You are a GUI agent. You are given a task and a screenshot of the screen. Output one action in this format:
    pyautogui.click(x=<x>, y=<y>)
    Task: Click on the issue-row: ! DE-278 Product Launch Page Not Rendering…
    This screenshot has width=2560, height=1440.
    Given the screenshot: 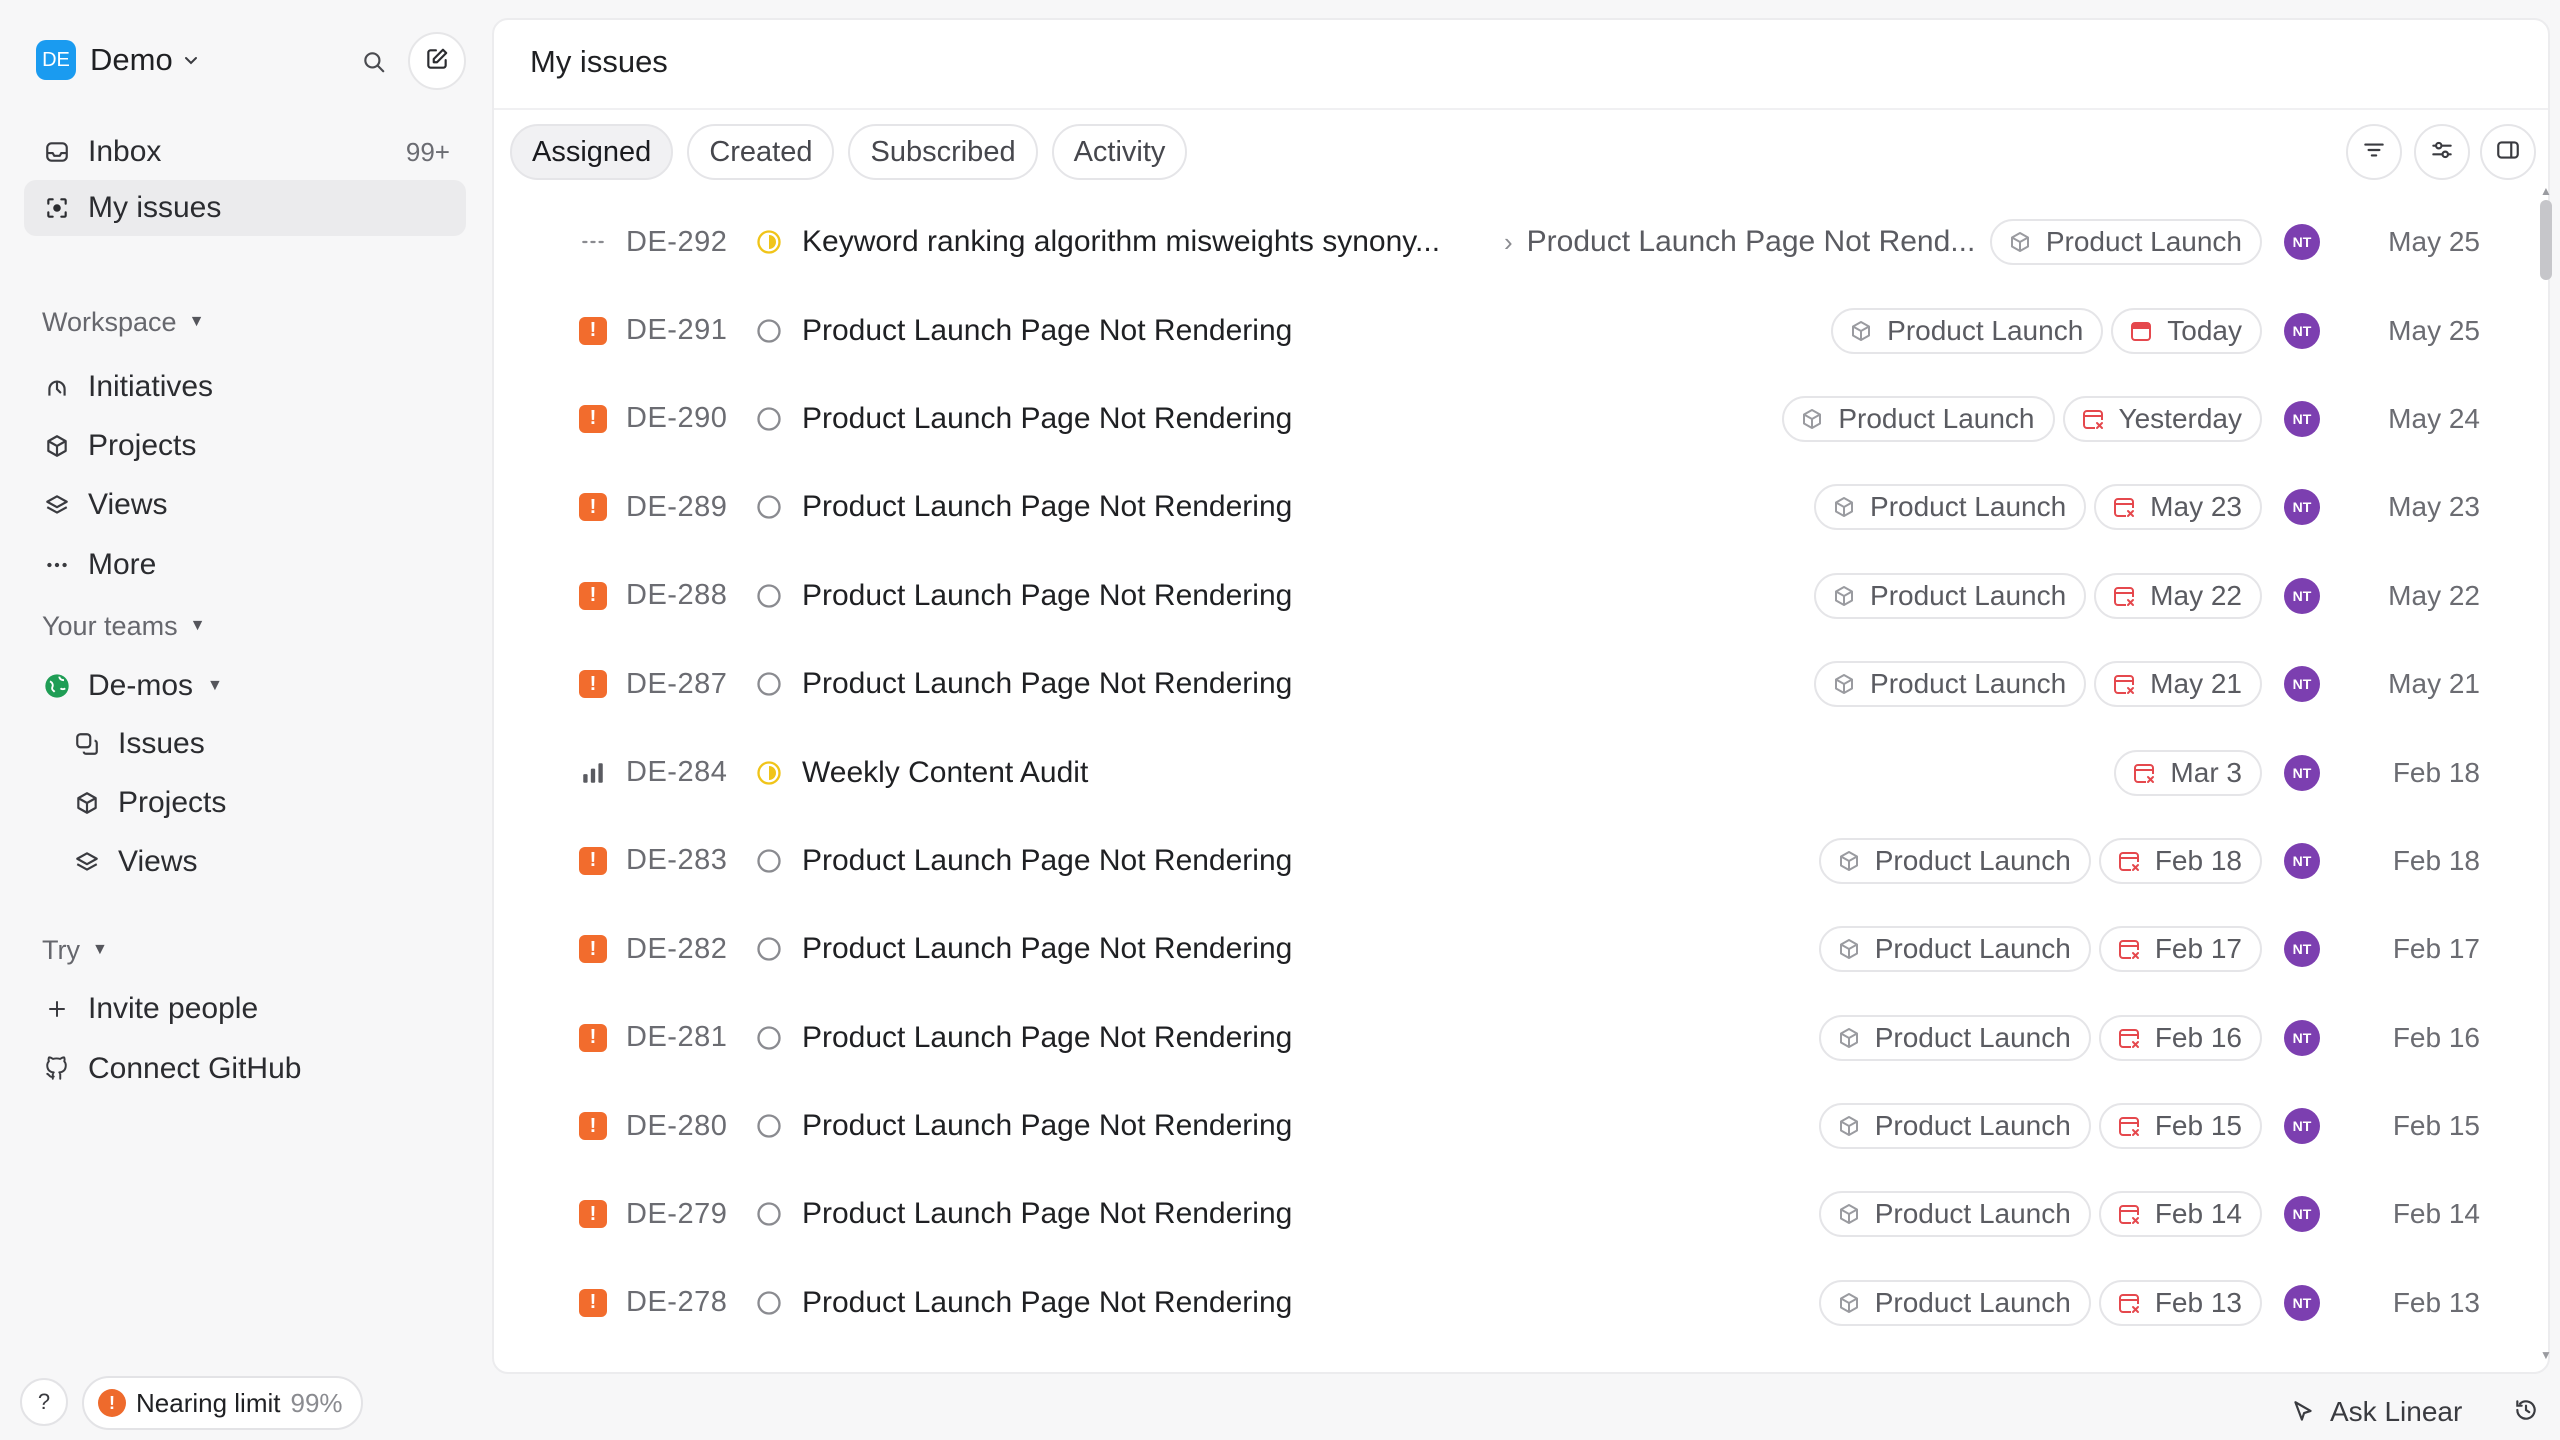 What is the action you would take?
    pyautogui.click(x=1499, y=1303)
    